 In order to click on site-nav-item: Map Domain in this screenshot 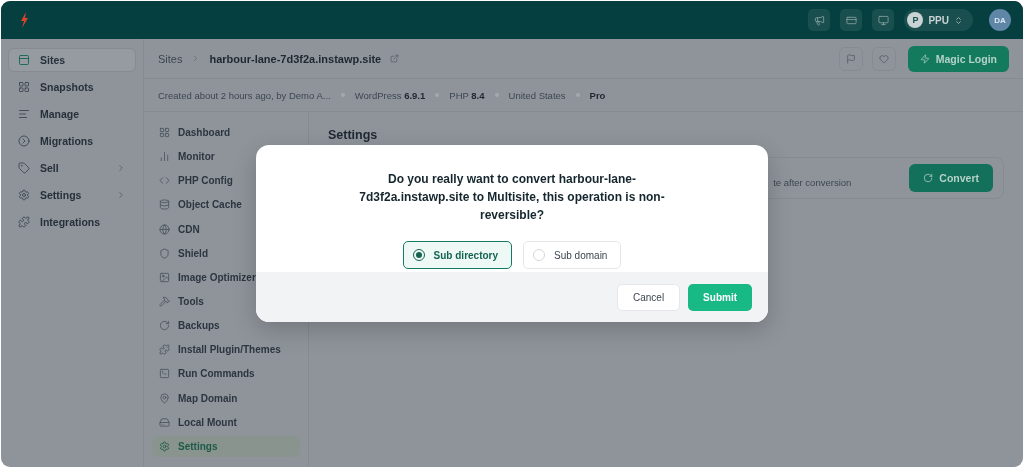, I will do `click(226, 398)`.